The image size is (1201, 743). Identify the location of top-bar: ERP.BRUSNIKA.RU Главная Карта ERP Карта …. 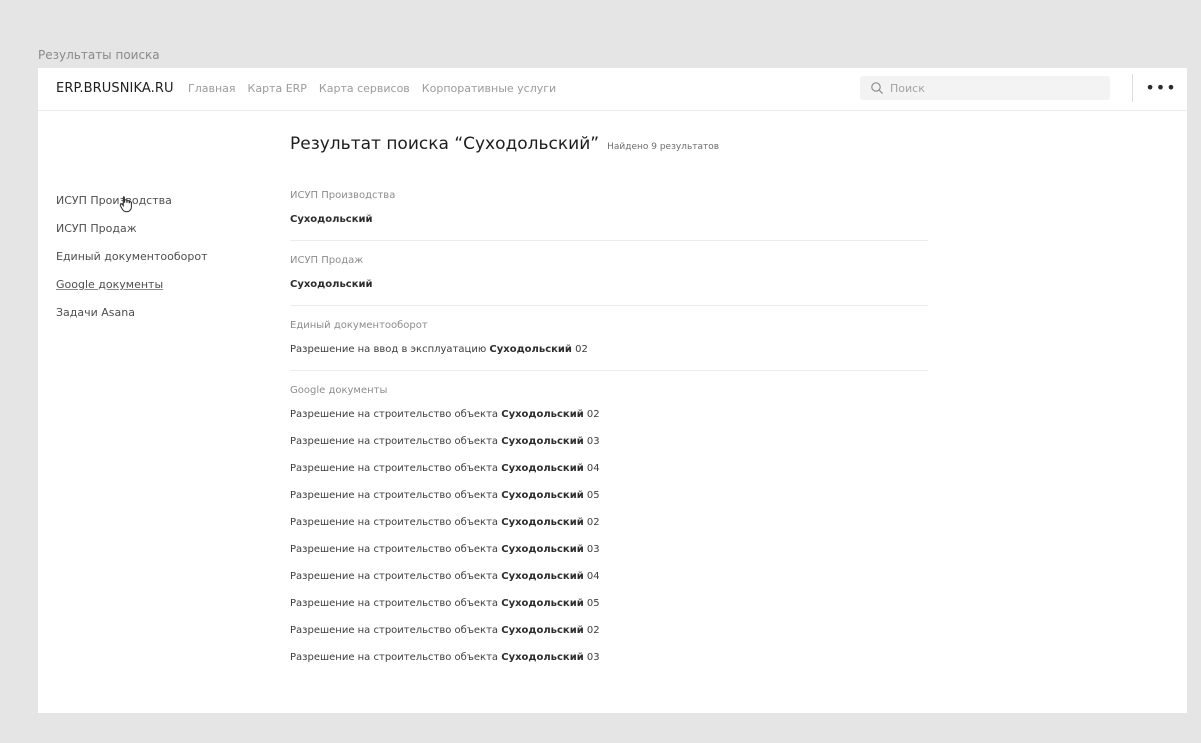
(612, 89).